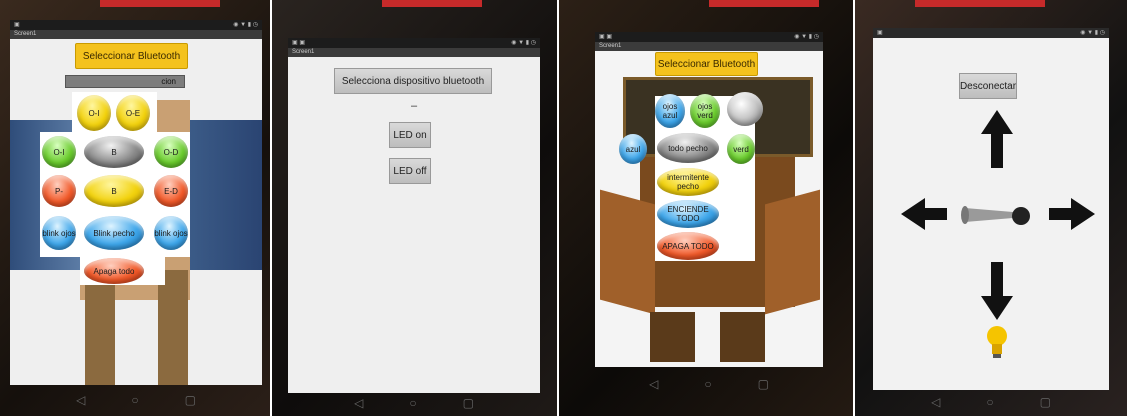 The height and width of the screenshot is (416, 1127). Describe the element at coordinates (136, 25) in the screenshot. I see `status-bar: ▣ ◉ ▼ ▮ ◷` at that location.